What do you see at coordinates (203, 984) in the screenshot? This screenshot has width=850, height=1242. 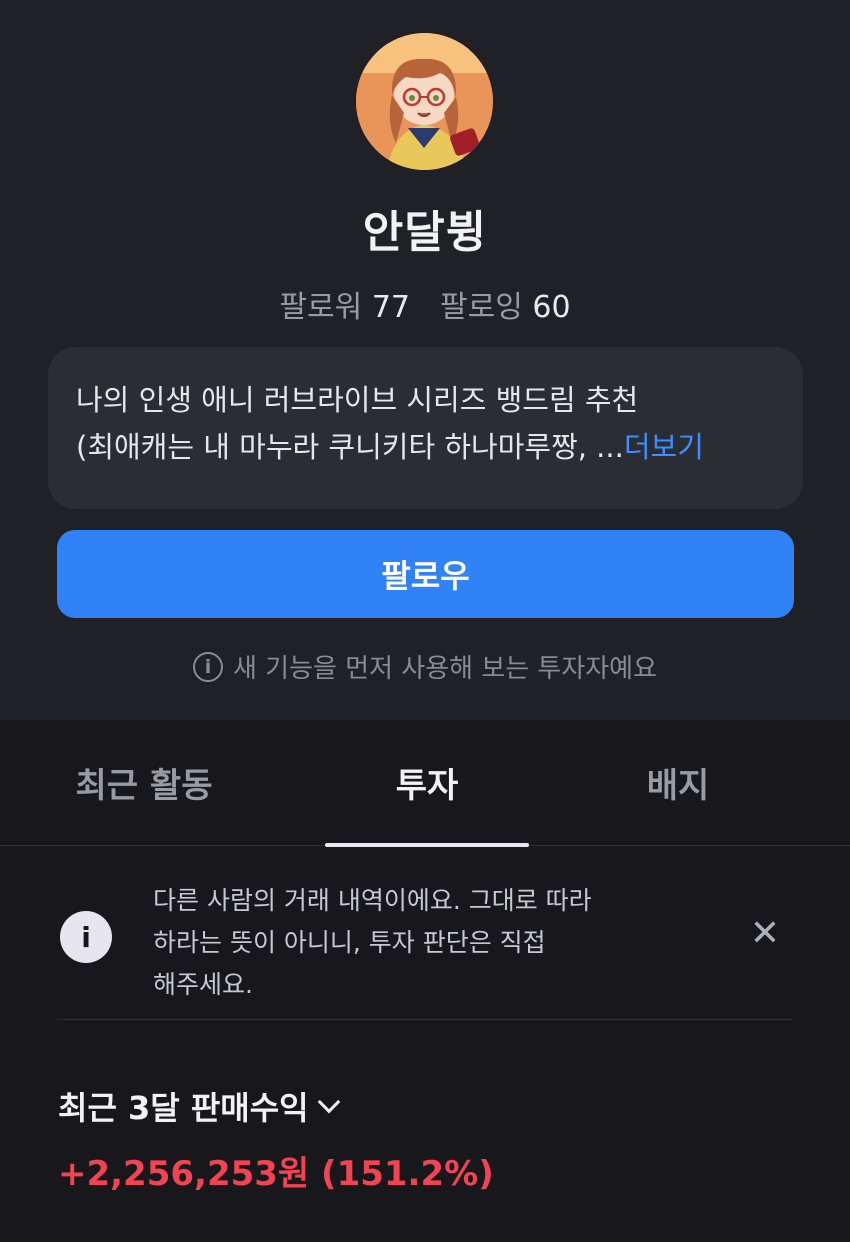 I see `notice-line-3: 해주세요.` at bounding box center [203, 984].